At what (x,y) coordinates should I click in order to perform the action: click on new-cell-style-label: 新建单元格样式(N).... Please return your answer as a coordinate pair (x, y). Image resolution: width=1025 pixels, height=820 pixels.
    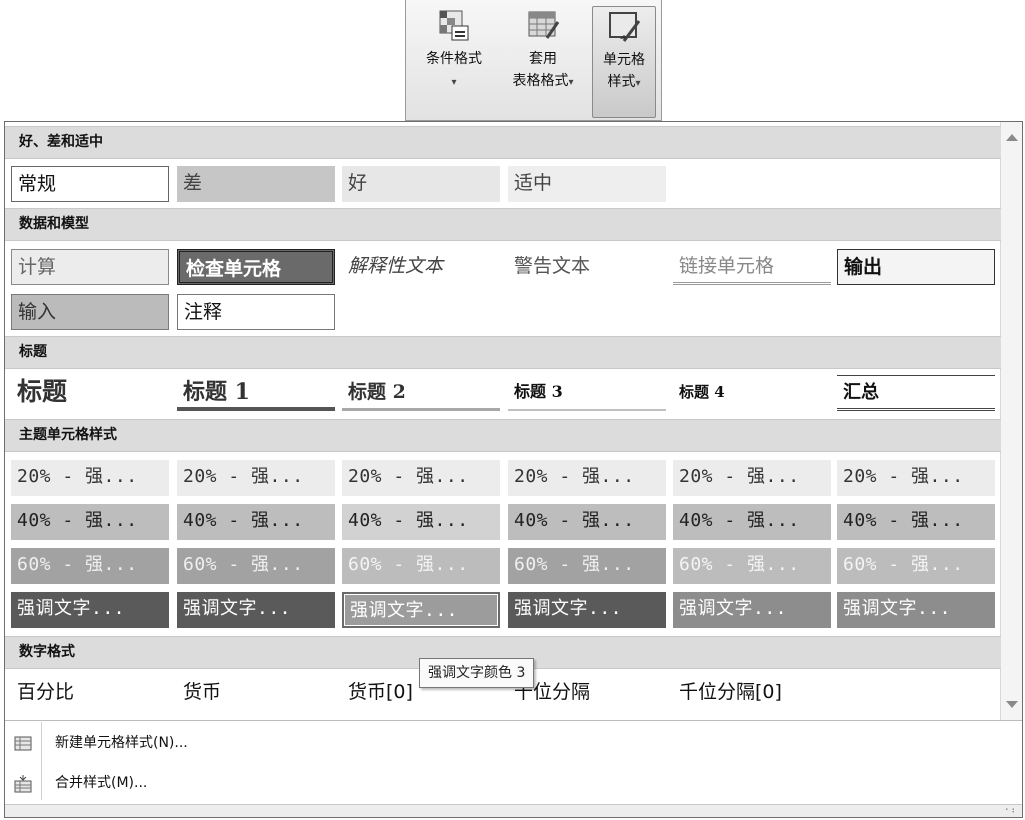
    Looking at the image, I should click on (121, 743).